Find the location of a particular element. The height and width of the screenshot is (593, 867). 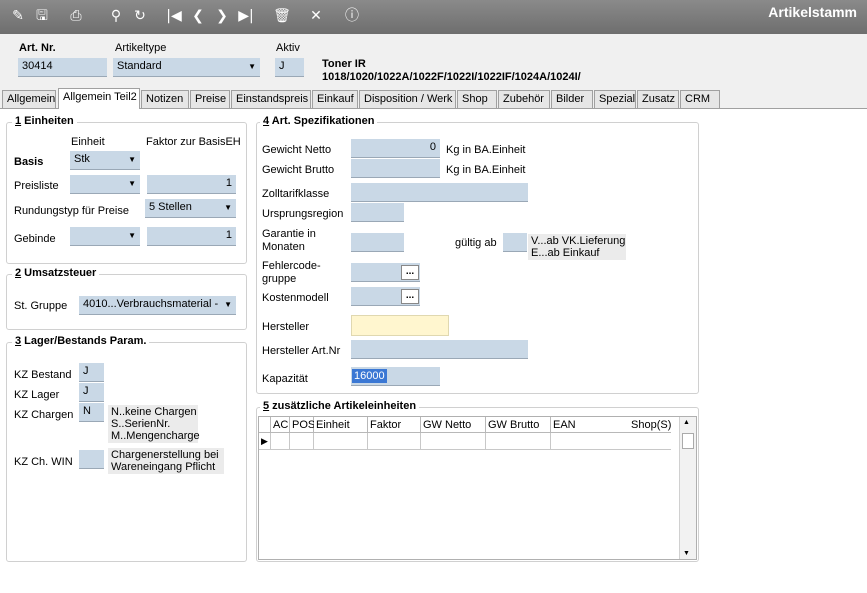

art-nr-label: Art. Nr. is located at coordinates (37, 48).